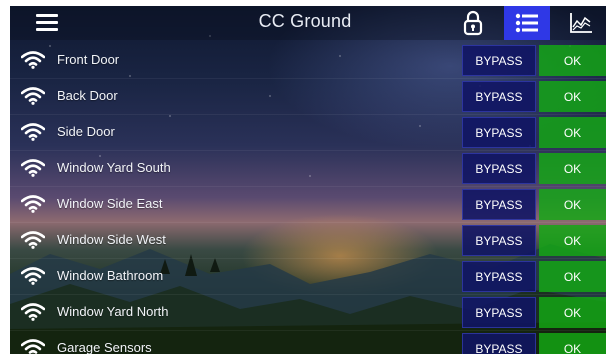  What do you see at coordinates (87, 95) in the screenshot?
I see `zone-name: Back Door` at bounding box center [87, 95].